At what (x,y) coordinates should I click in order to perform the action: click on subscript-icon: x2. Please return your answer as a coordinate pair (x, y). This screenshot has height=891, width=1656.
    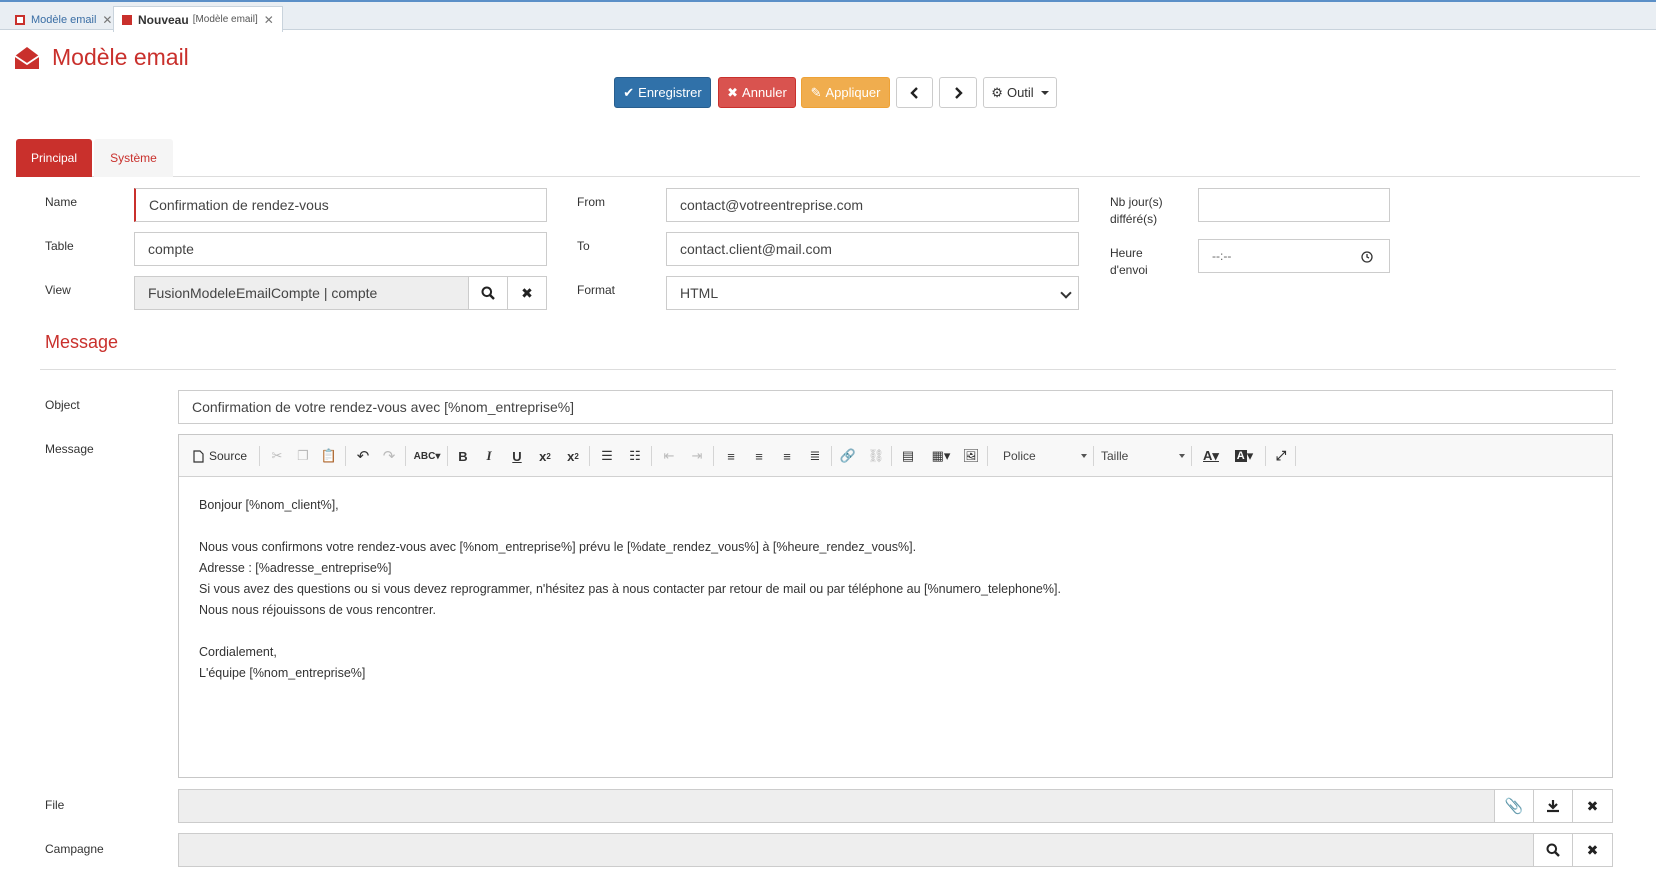
    Looking at the image, I should click on (545, 456).